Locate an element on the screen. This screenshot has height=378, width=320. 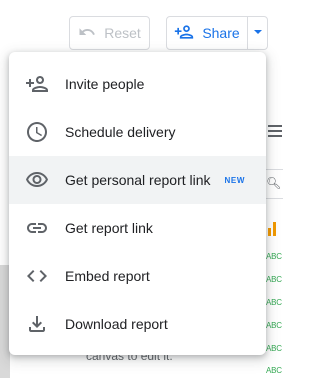
download-icon is located at coordinates (37, 324).